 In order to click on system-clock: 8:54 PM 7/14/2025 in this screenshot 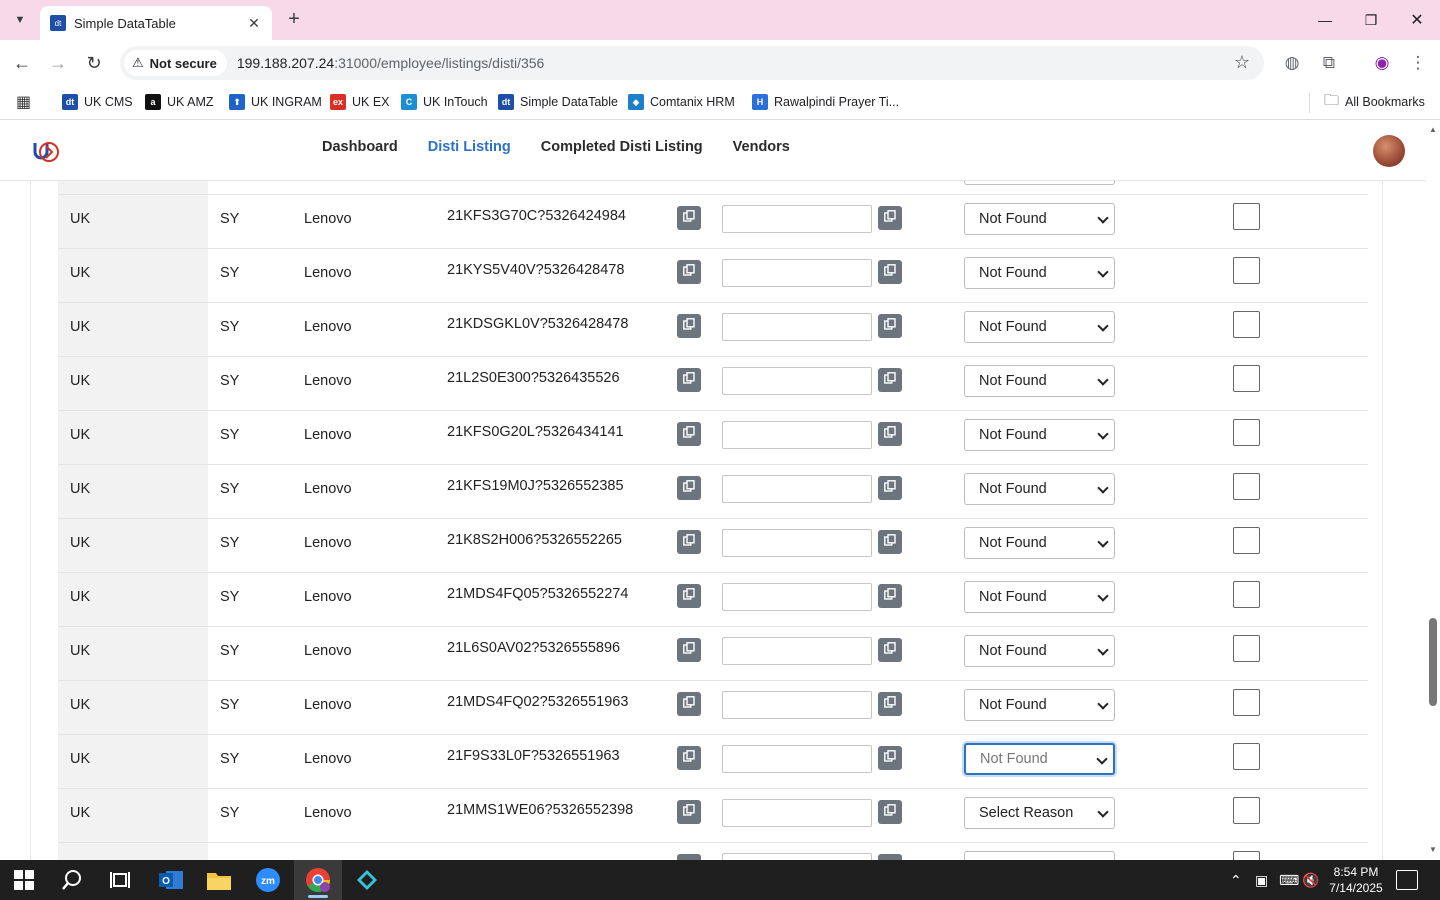, I will do `click(1356, 880)`.